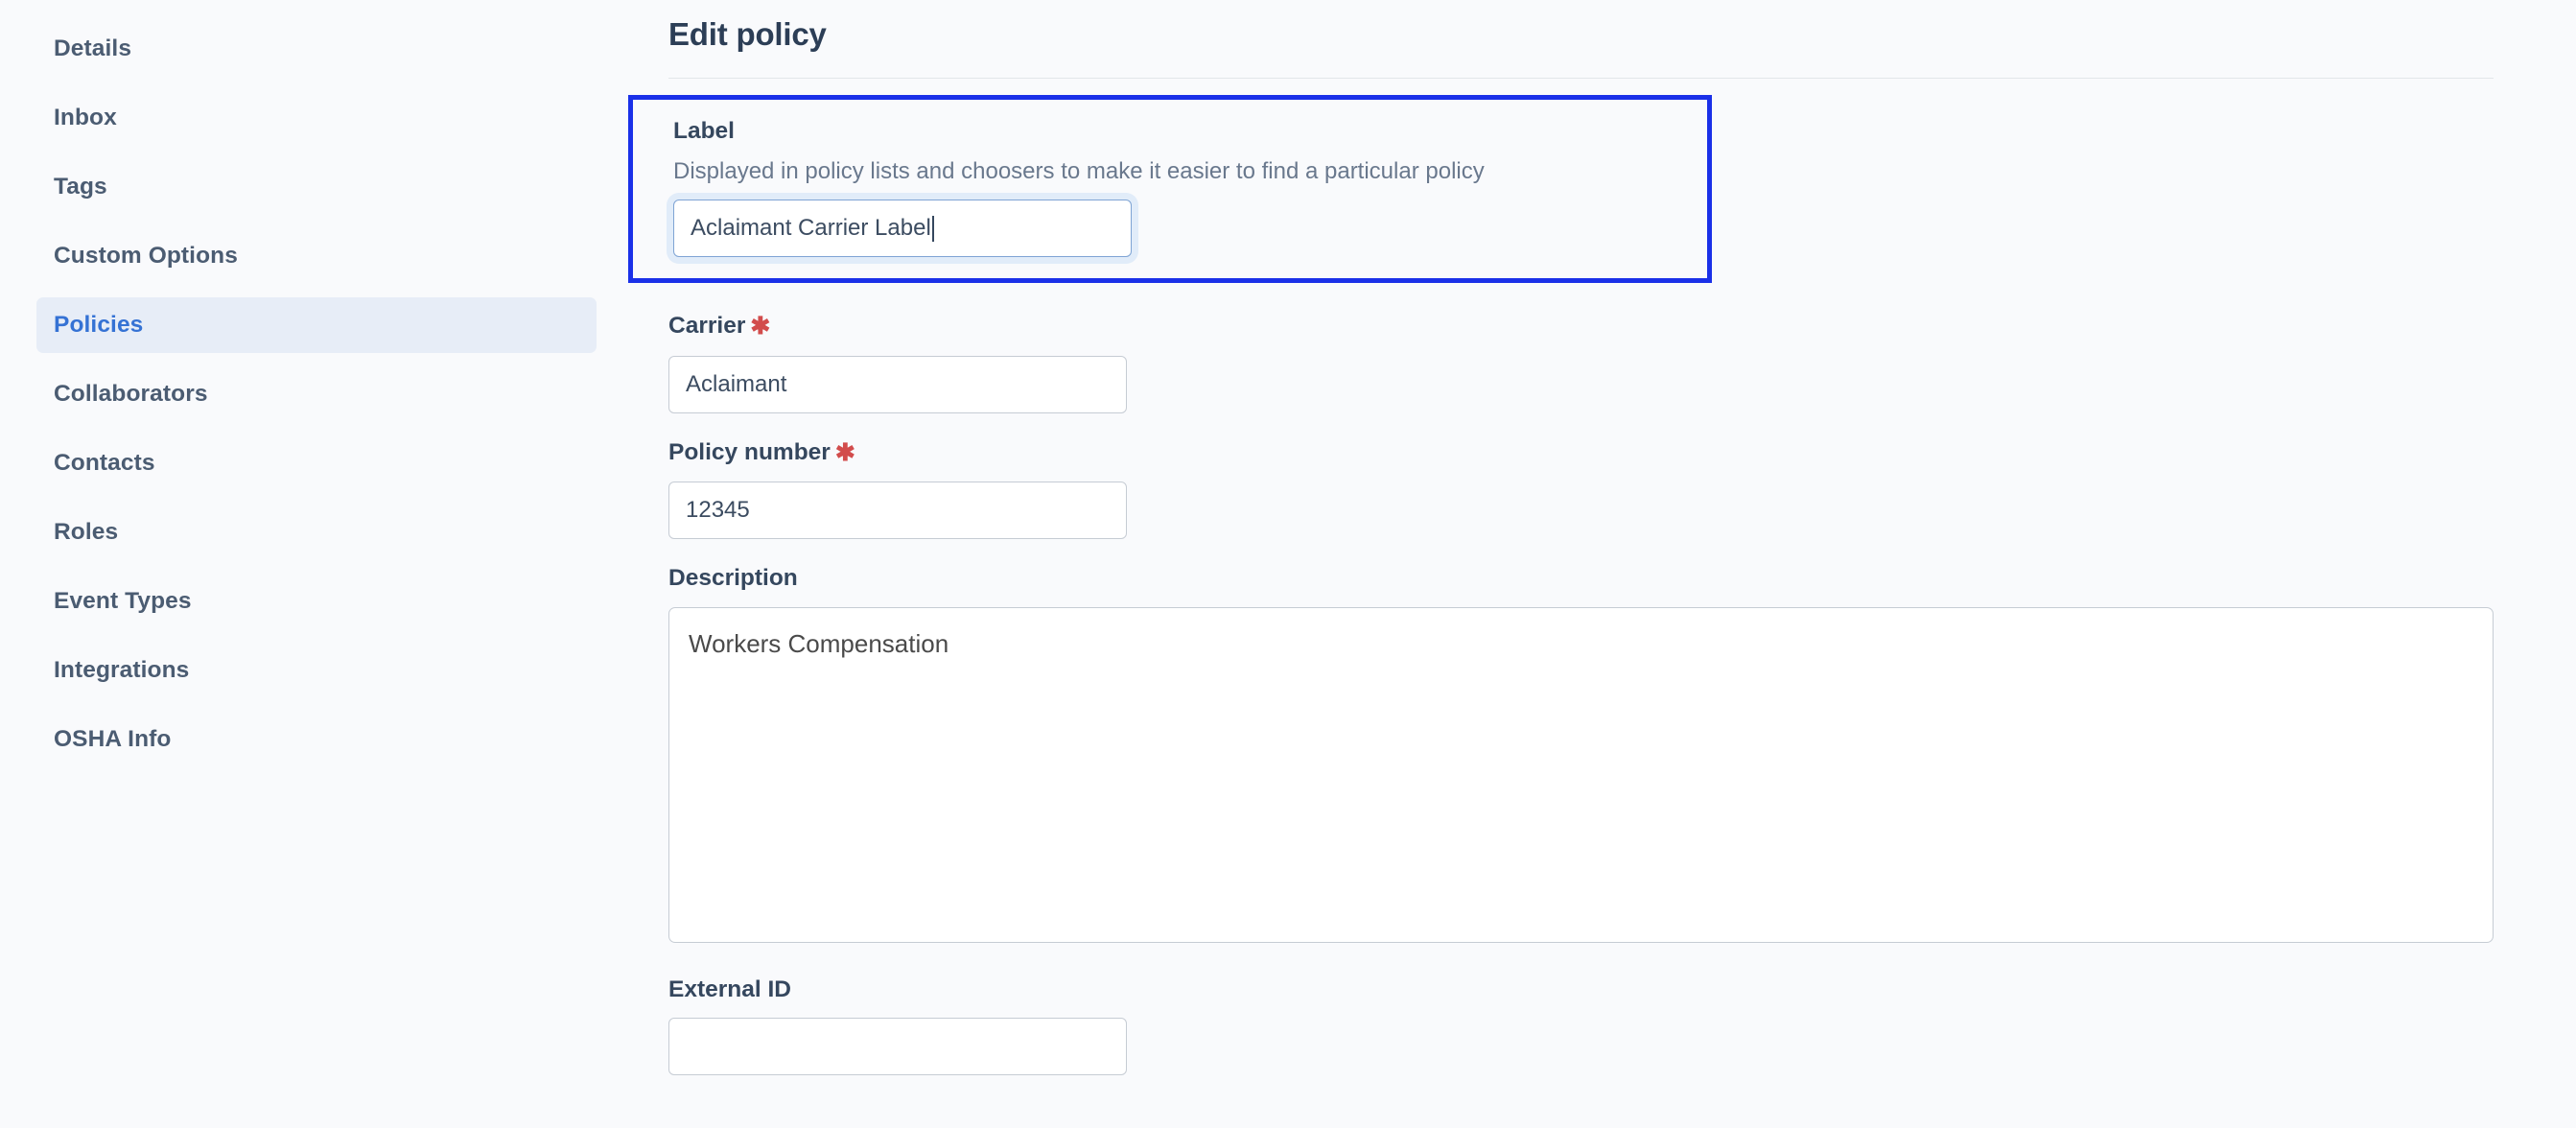  I want to click on sidebar-item-label: Custom Options, so click(146, 256).